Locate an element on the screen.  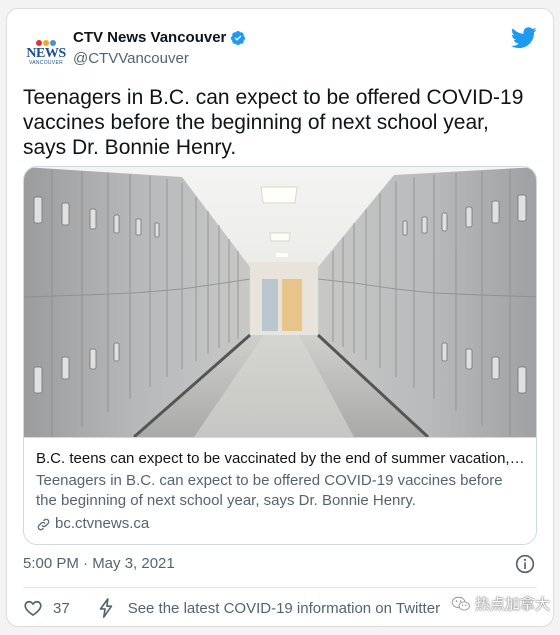
link-icon is located at coordinates (43, 524).